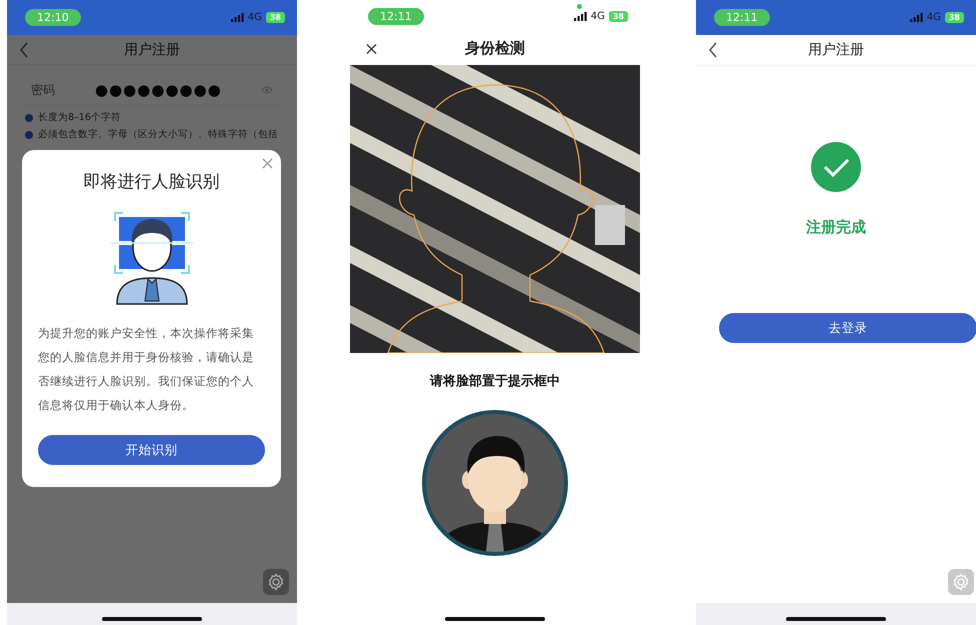  I want to click on password-field: ●●●●●●●●●, so click(178, 90).